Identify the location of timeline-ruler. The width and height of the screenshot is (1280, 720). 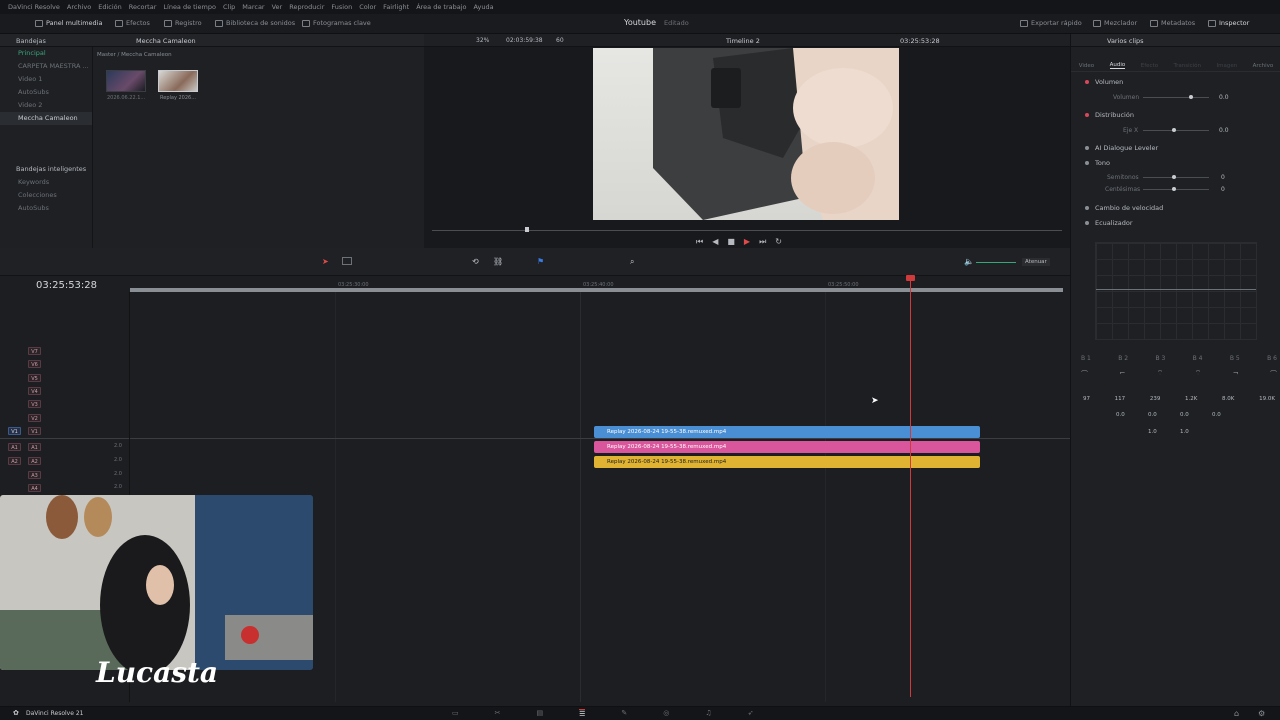
(596, 290).